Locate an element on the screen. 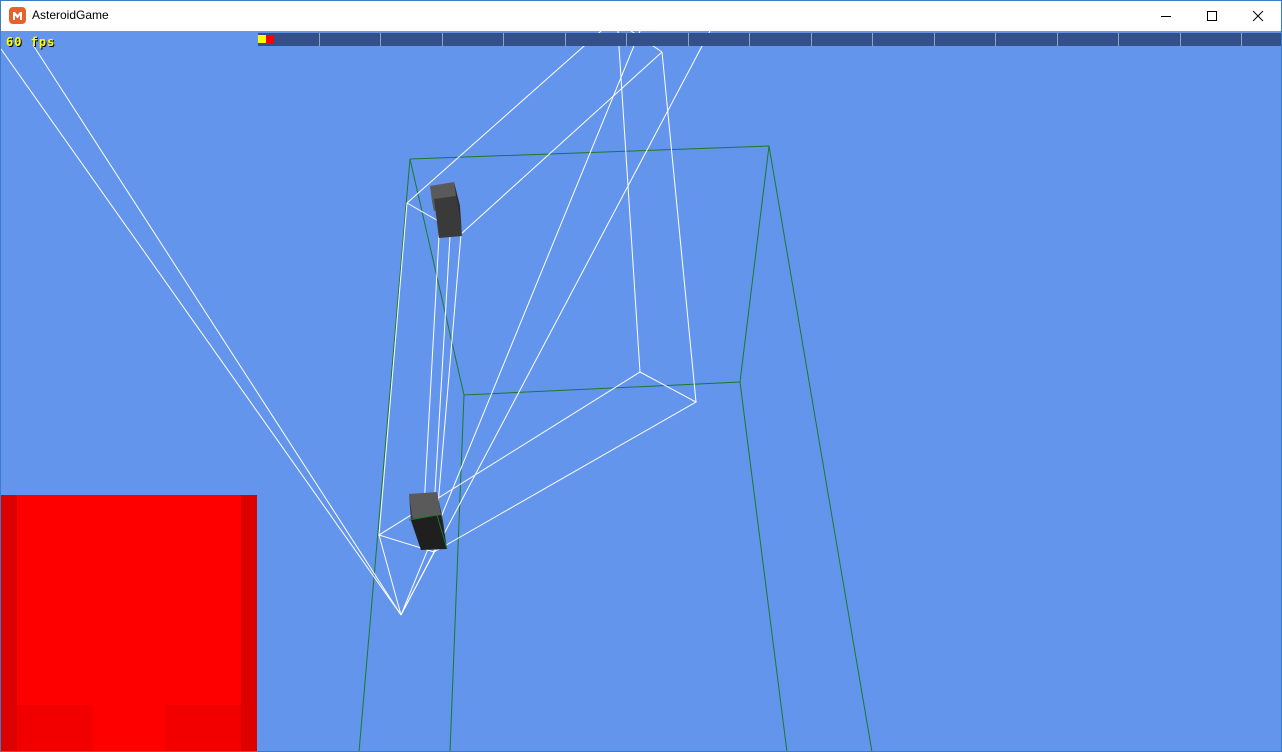 This screenshot has height=752, width=1282. render-target-preview is located at coordinates (129, 623).